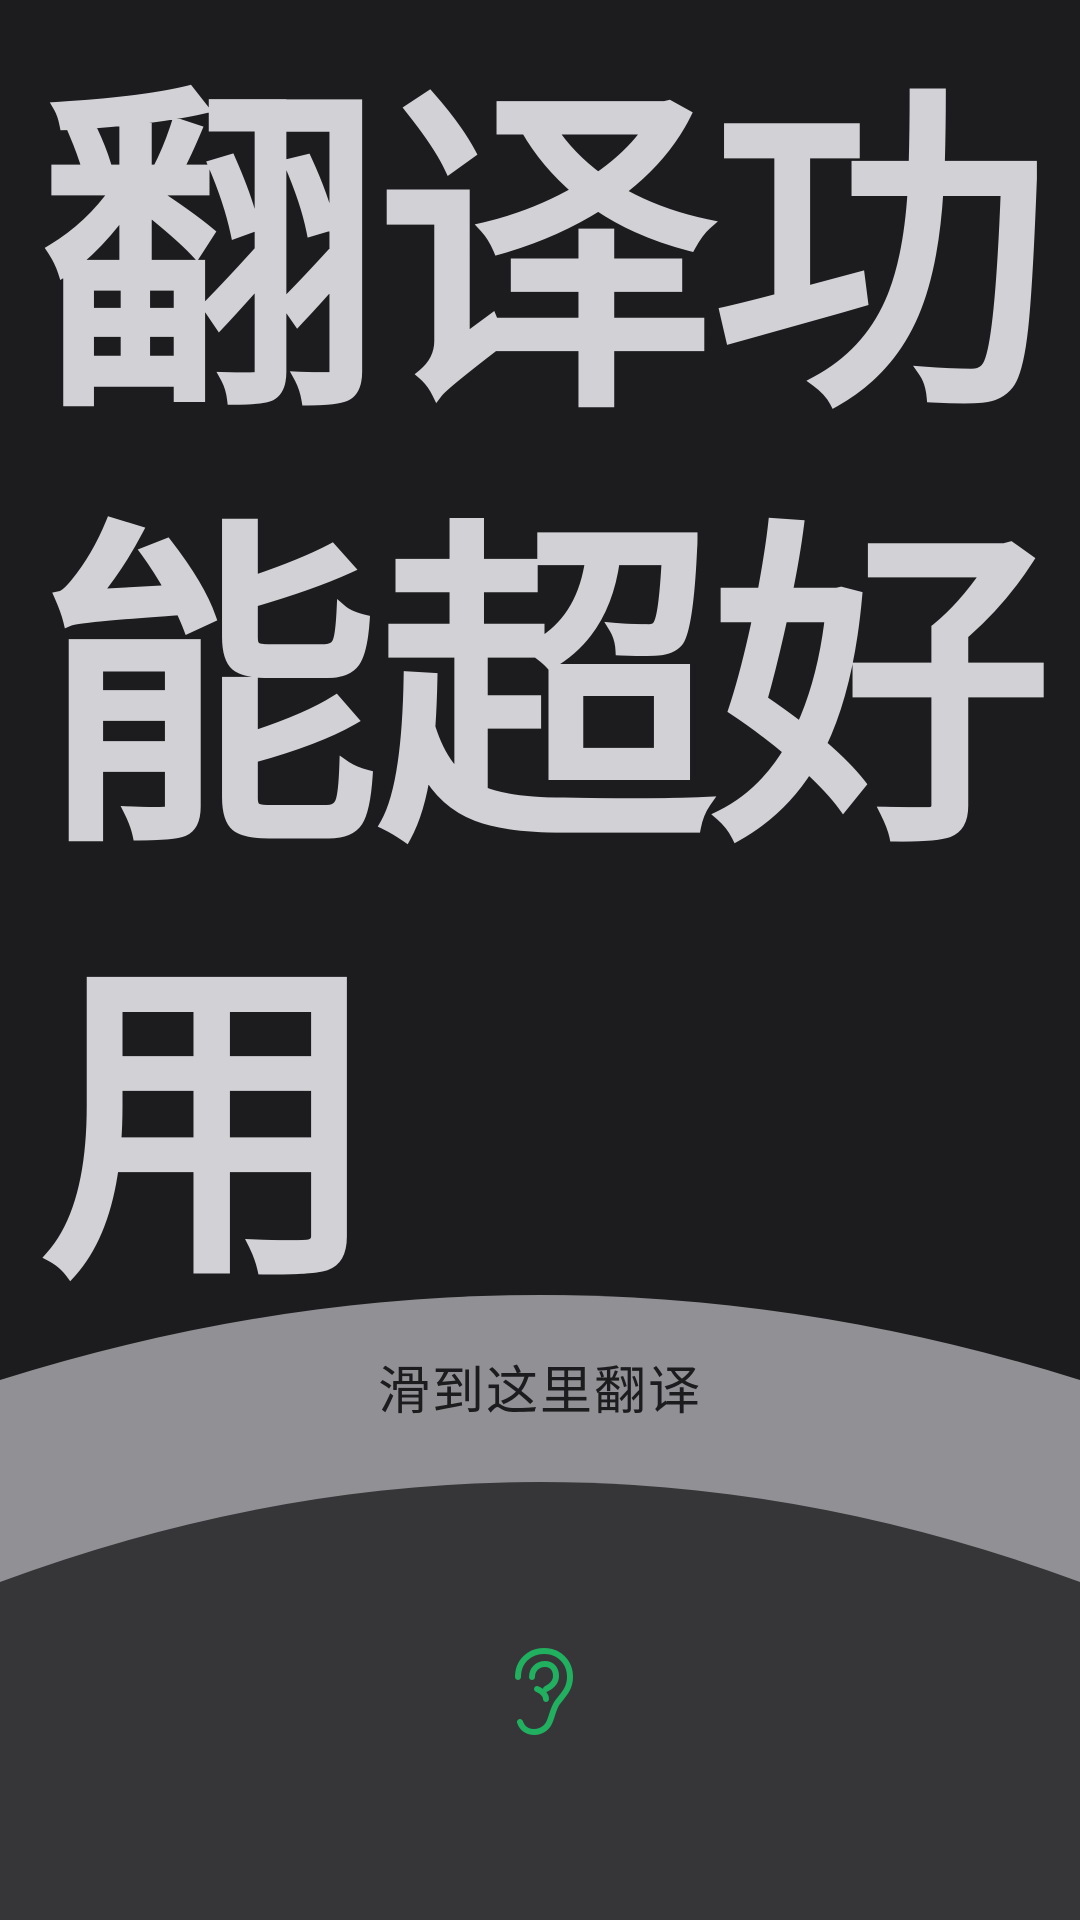 The height and width of the screenshot is (1920, 1080). What do you see at coordinates (544, 1691) in the screenshot?
I see `ear-icon` at bounding box center [544, 1691].